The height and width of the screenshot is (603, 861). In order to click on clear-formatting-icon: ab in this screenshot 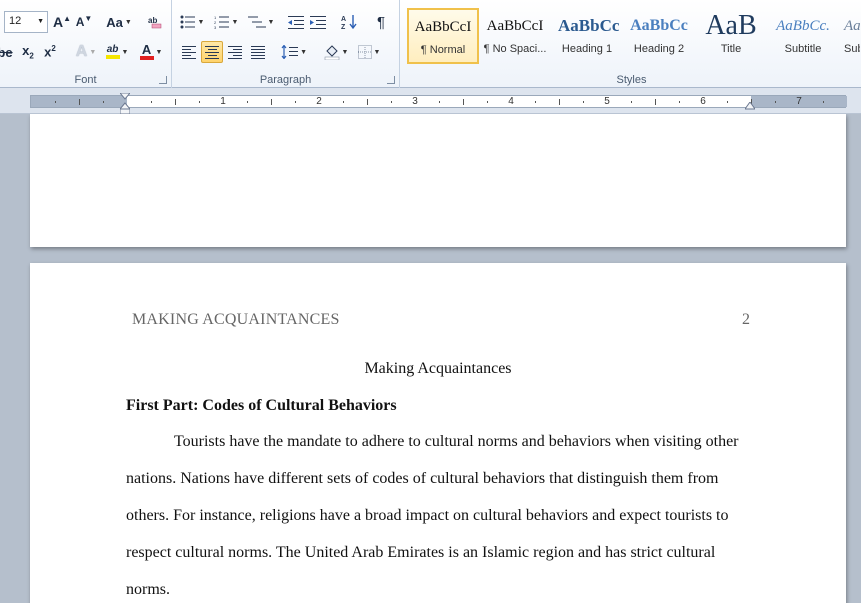, I will do `click(155, 22)`.